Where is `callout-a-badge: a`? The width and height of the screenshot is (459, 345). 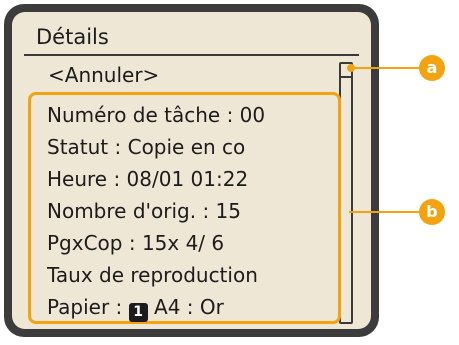 callout-a-badge: a is located at coordinates (432, 68).